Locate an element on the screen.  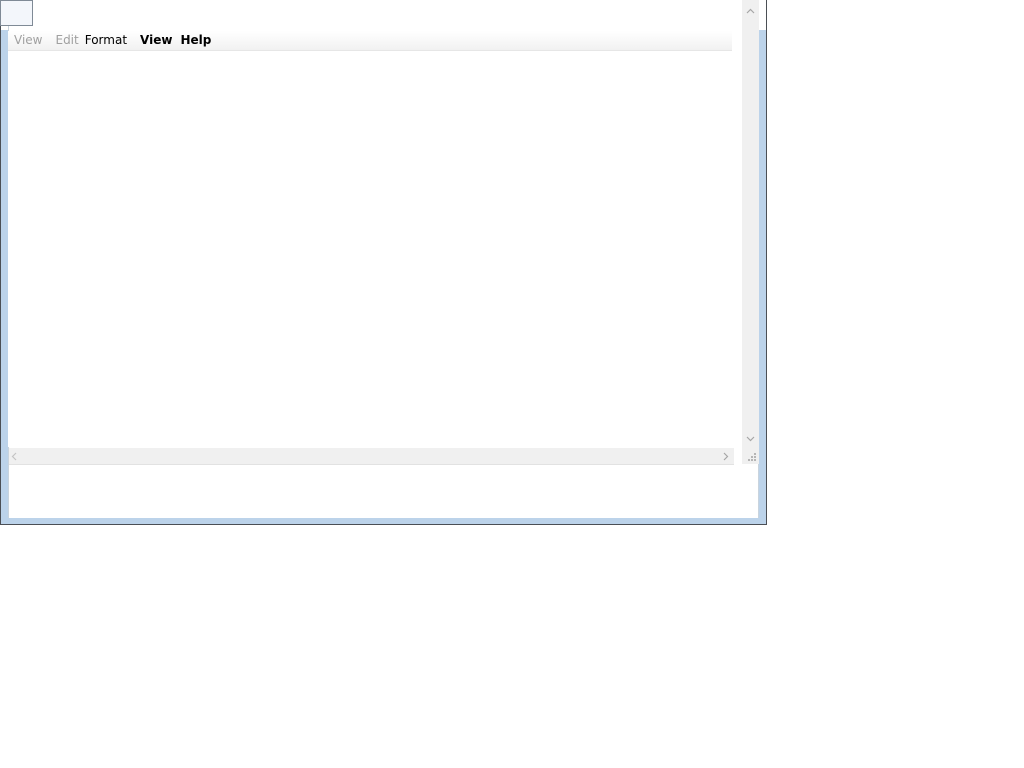
horizontal-scrollbar is located at coordinates (371, 456).